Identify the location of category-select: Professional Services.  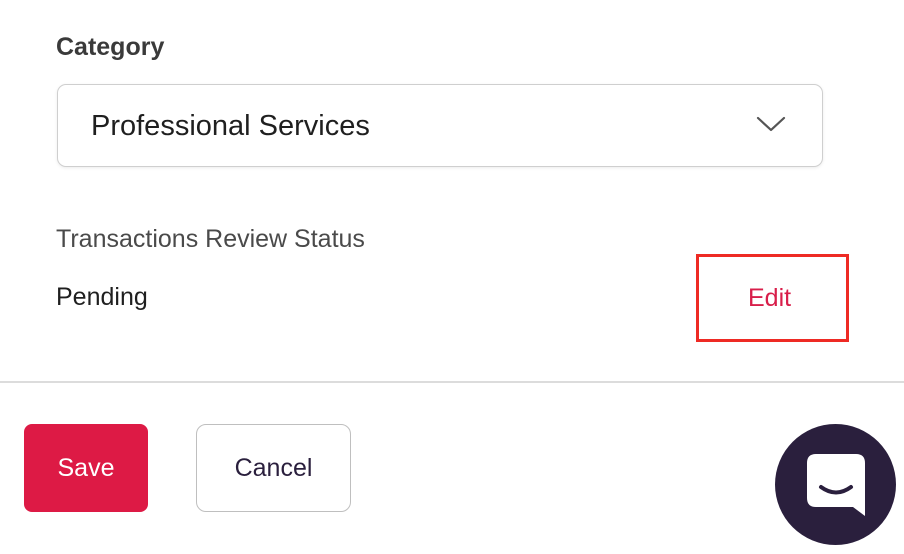
(440, 125).